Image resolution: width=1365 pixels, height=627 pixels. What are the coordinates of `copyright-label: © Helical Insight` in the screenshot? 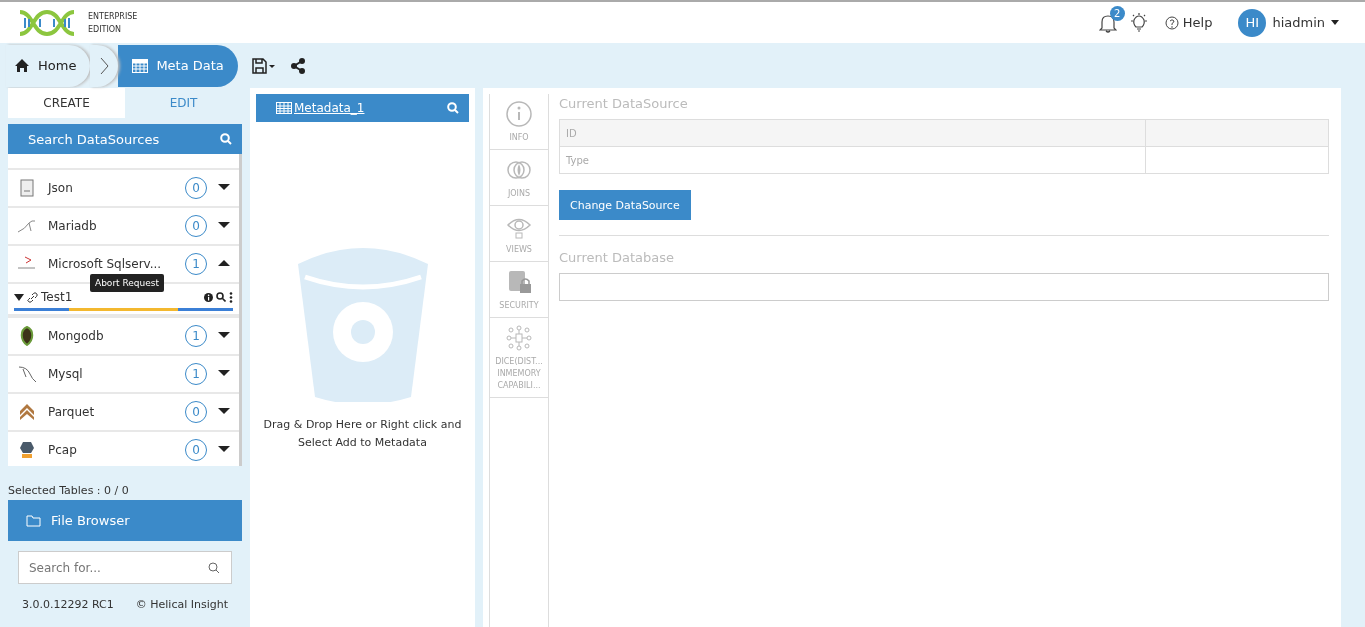 It's located at (181, 604).